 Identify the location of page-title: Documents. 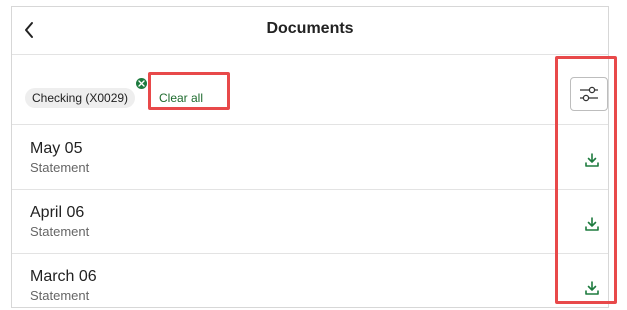
(310, 28).